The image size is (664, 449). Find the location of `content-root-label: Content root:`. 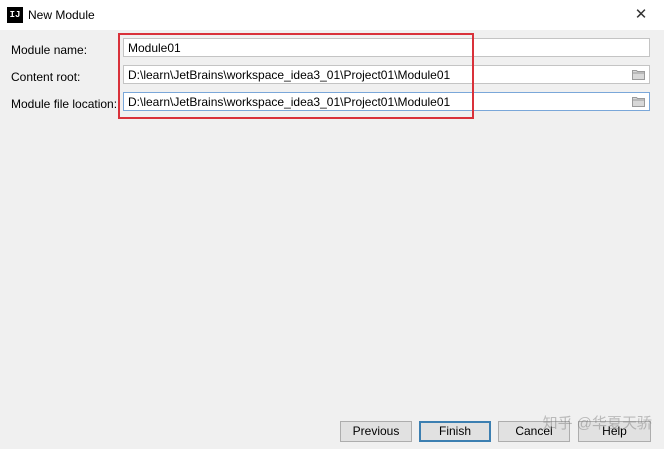

content-root-label: Content root: is located at coordinates (46, 77).